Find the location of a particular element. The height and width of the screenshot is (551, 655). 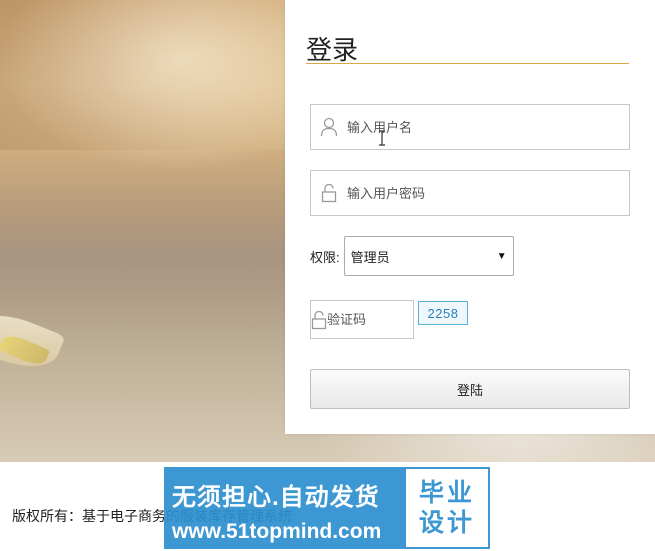

username-input is located at coordinates (488, 127).